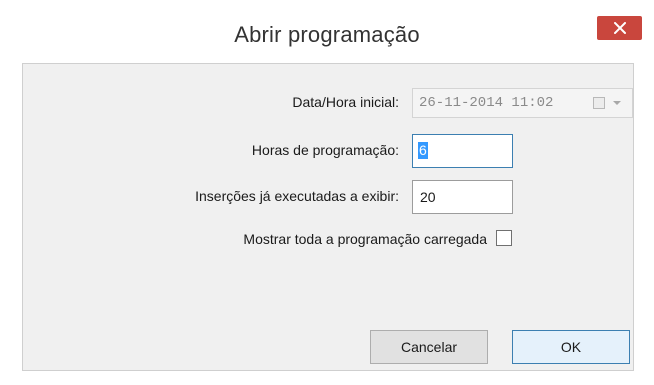  Describe the element at coordinates (327, 34) in the screenshot. I see `dialog-title: Abrir programação` at that location.